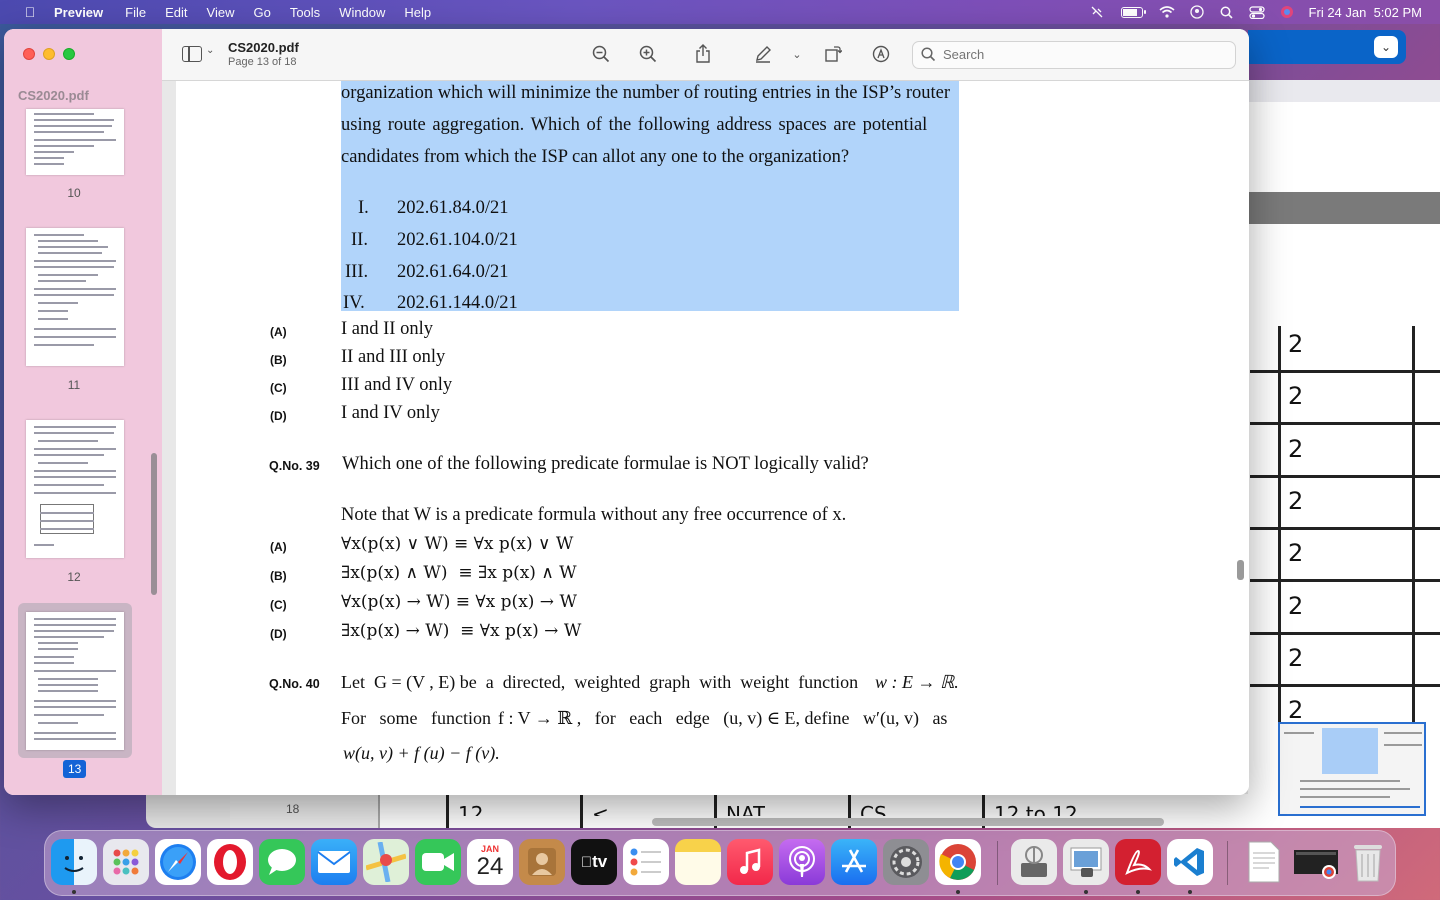 The image size is (1440, 900). What do you see at coordinates (176, 12) in the screenshot?
I see `menu-edit: Edit` at bounding box center [176, 12].